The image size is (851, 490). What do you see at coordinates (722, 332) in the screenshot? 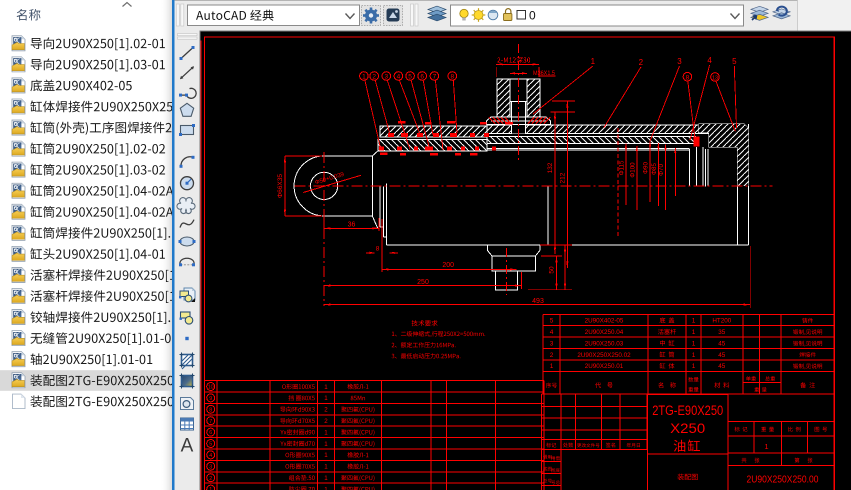
I see `svg-text: 35` at bounding box center [722, 332].